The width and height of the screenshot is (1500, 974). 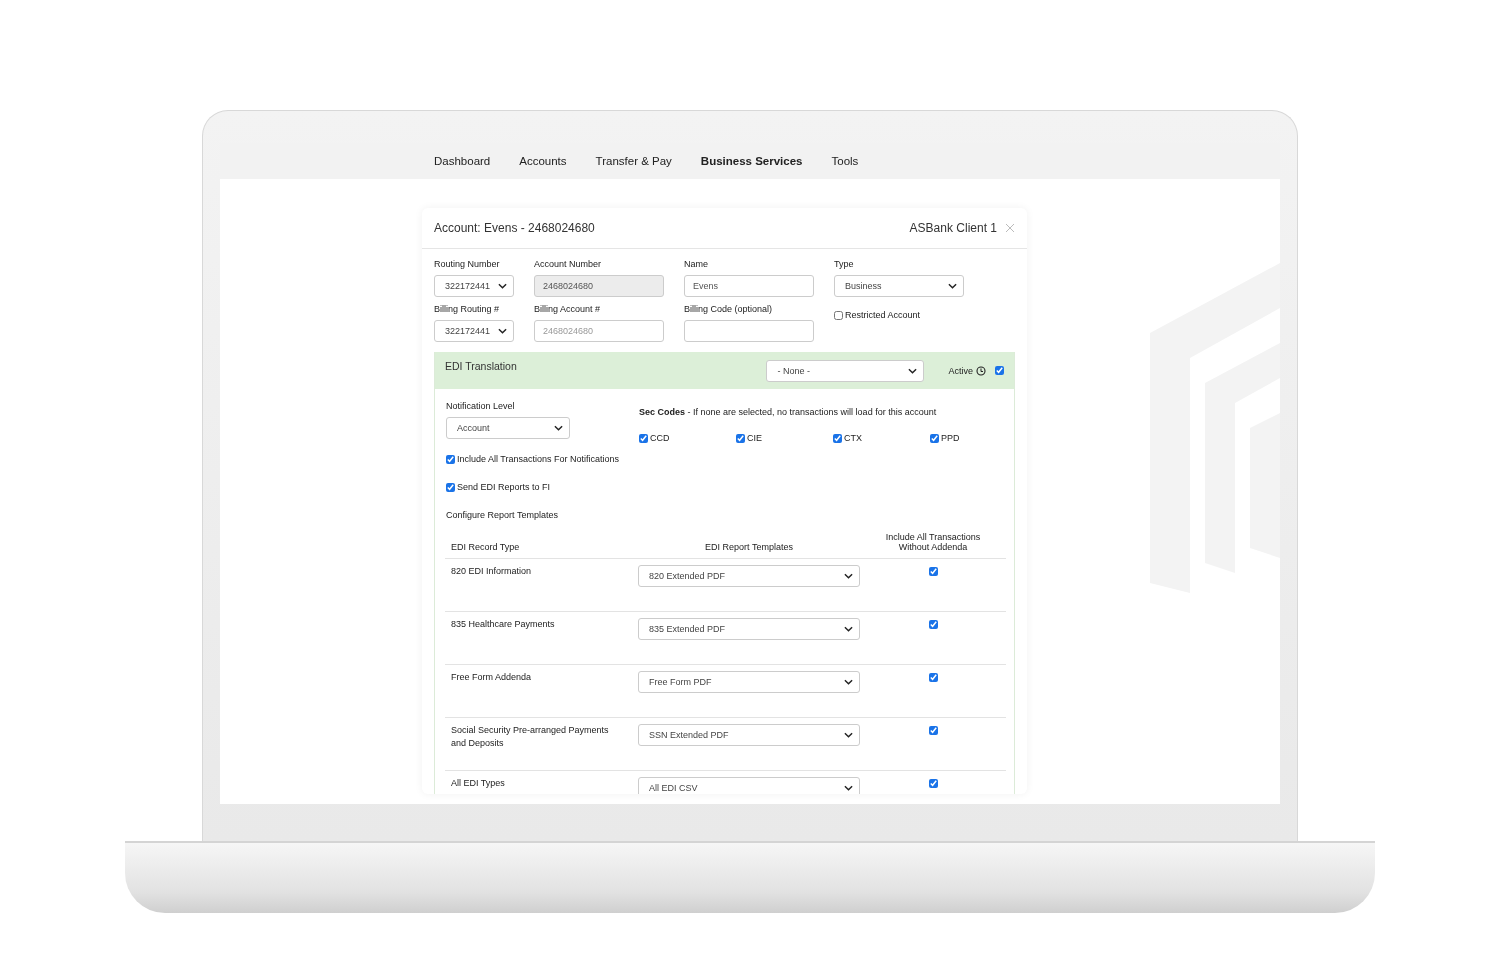 I want to click on sec-codes-note: Sec Codes - If none are selected, no transactions will load for this account, so click(x=788, y=412).